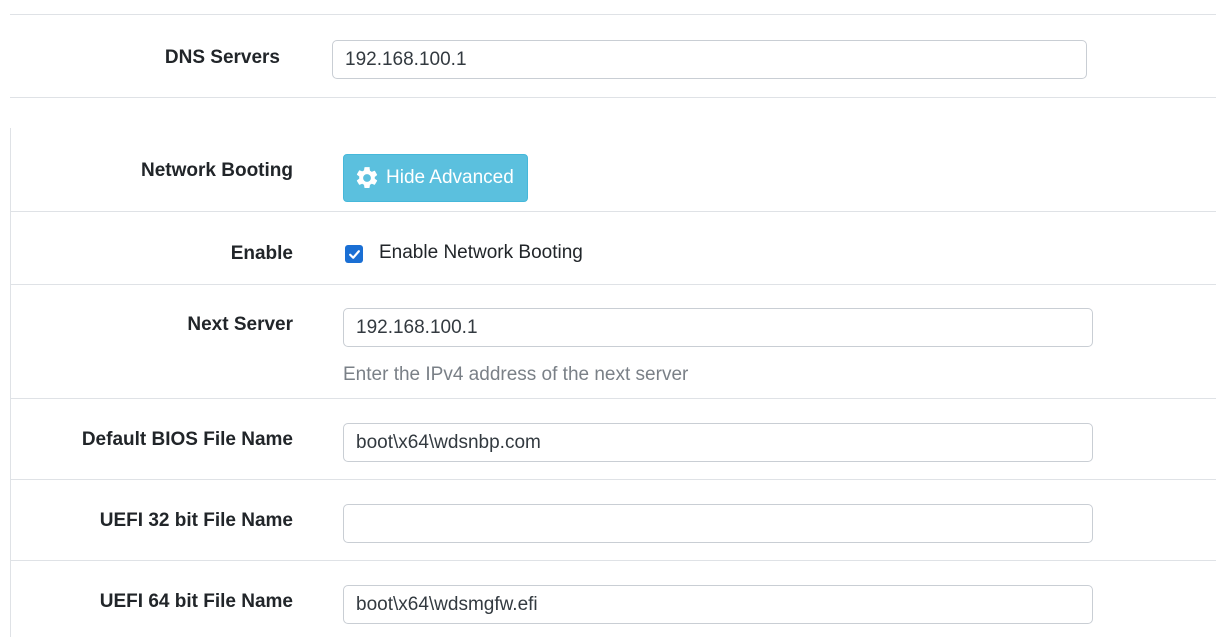 The image size is (1216, 637). What do you see at coordinates (481, 252) in the screenshot?
I see `enable-network-booting-label: Enable Network Booting` at bounding box center [481, 252].